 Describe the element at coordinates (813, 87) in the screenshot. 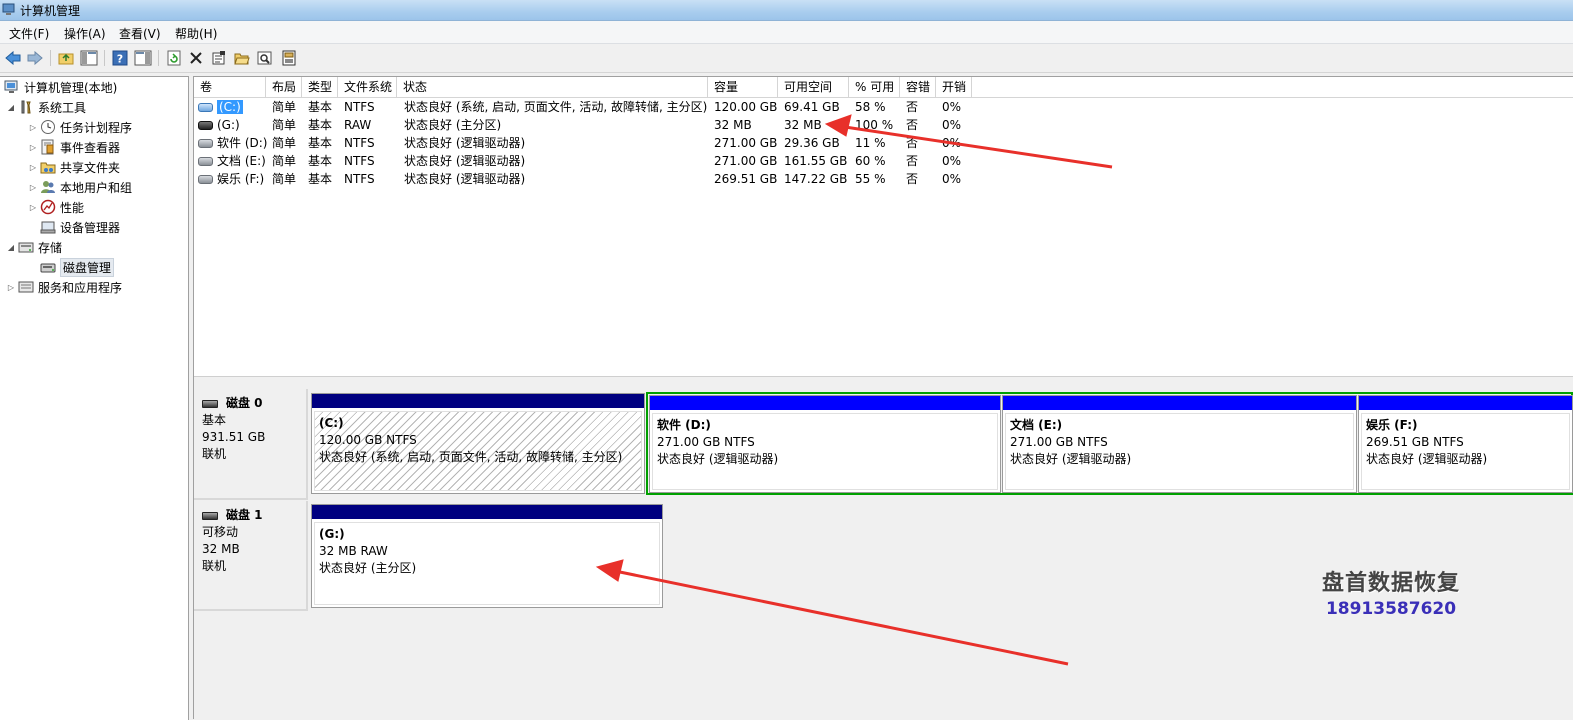

I see `column-header-free-space: 可用空间` at that location.